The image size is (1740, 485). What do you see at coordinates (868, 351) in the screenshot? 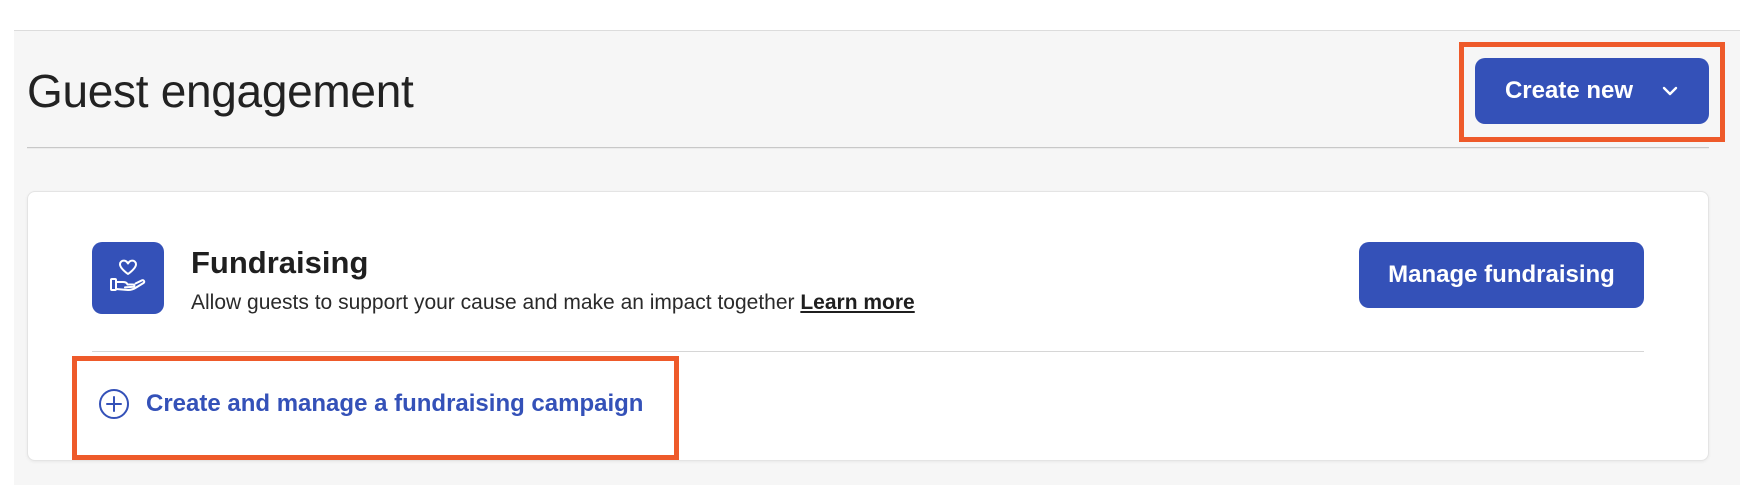
I see `card-divider` at bounding box center [868, 351].